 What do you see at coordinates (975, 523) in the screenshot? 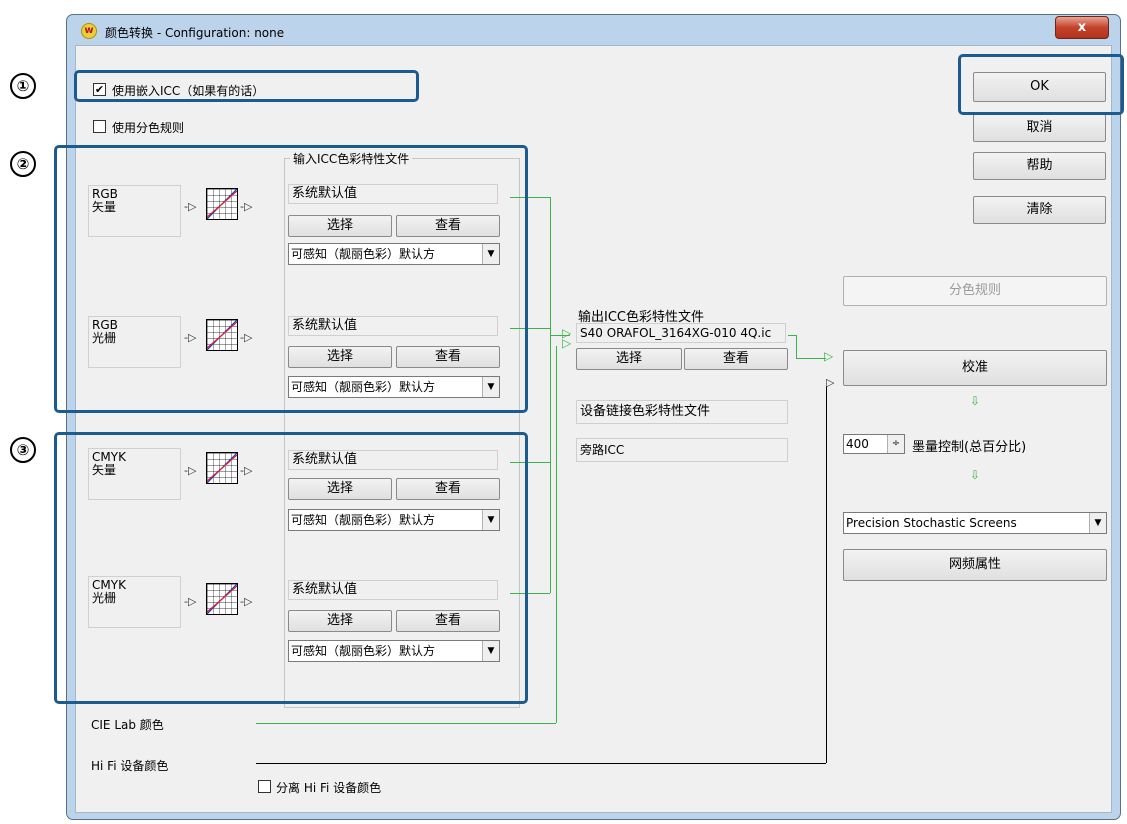
I see `screening-select: Precision Stochastic Screens ▼` at bounding box center [975, 523].